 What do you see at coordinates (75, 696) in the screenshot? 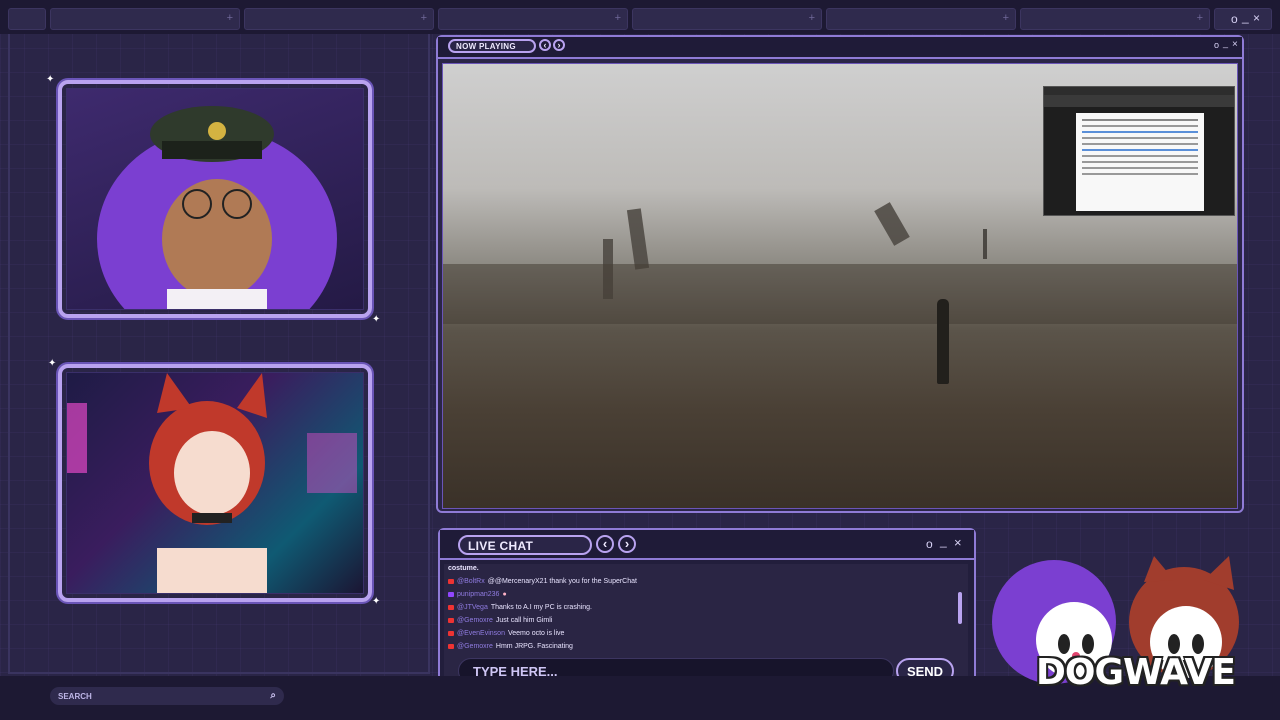
I see `search-label: SEARCH` at bounding box center [75, 696].